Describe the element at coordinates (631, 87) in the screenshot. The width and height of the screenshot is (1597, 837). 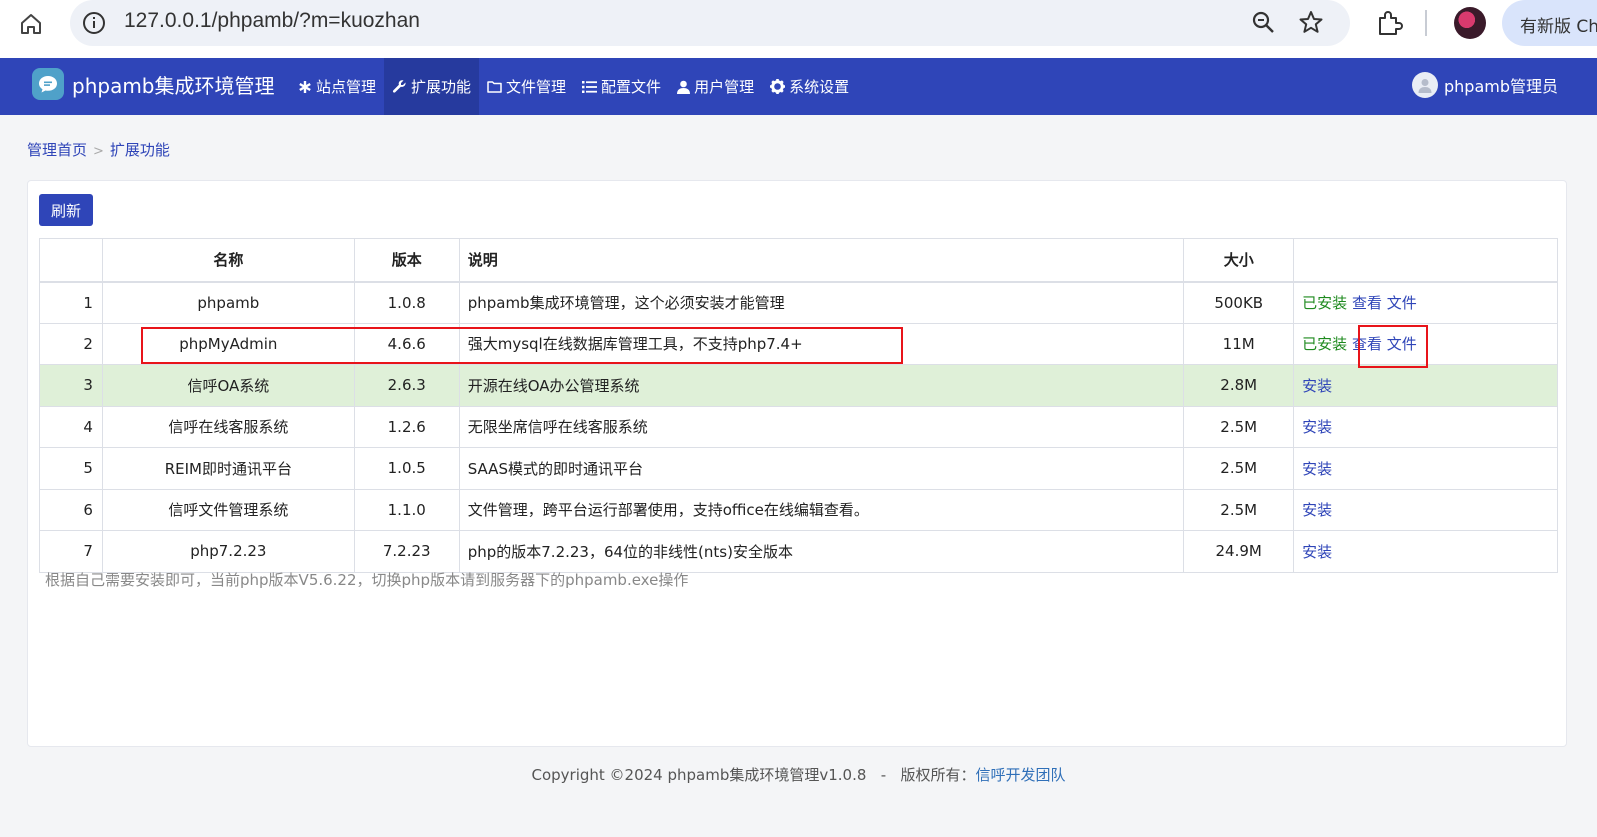
I see `nav-item-label: 配置文件` at that location.